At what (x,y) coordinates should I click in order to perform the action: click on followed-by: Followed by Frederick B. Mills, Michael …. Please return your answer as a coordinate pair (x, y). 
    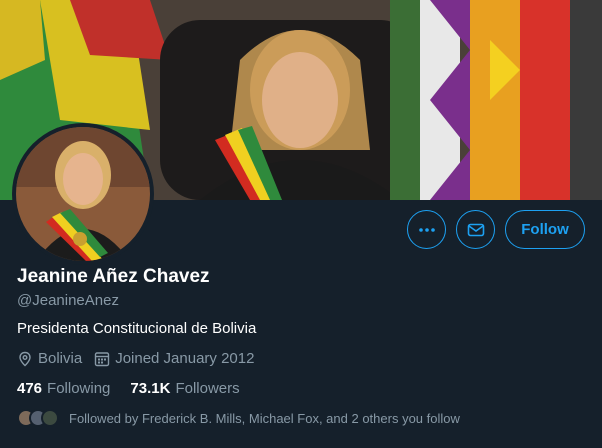
    Looking at the image, I should click on (238, 418).